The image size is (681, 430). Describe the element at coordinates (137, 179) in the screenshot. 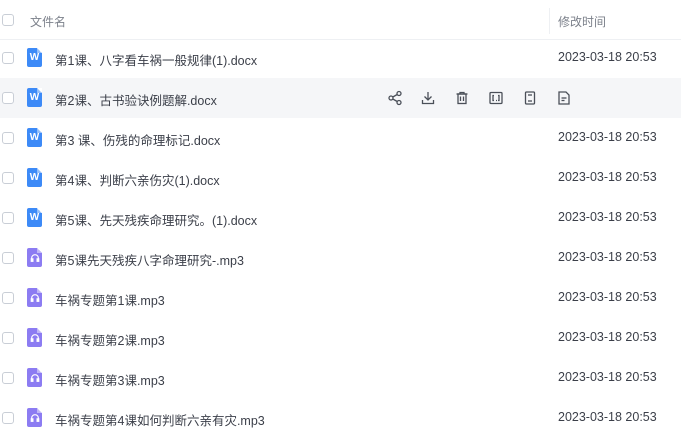

I see `file-name: 第4课、判断六亲伤灾(1).docx` at that location.